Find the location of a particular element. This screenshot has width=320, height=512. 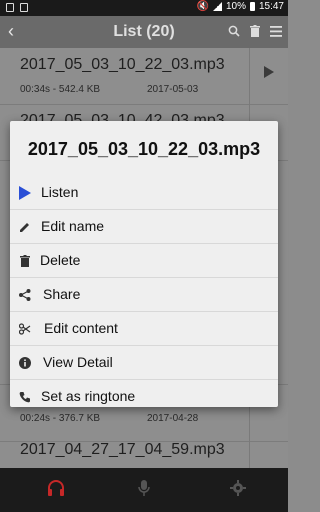

menu-item-share: Share is located at coordinates (144, 295).